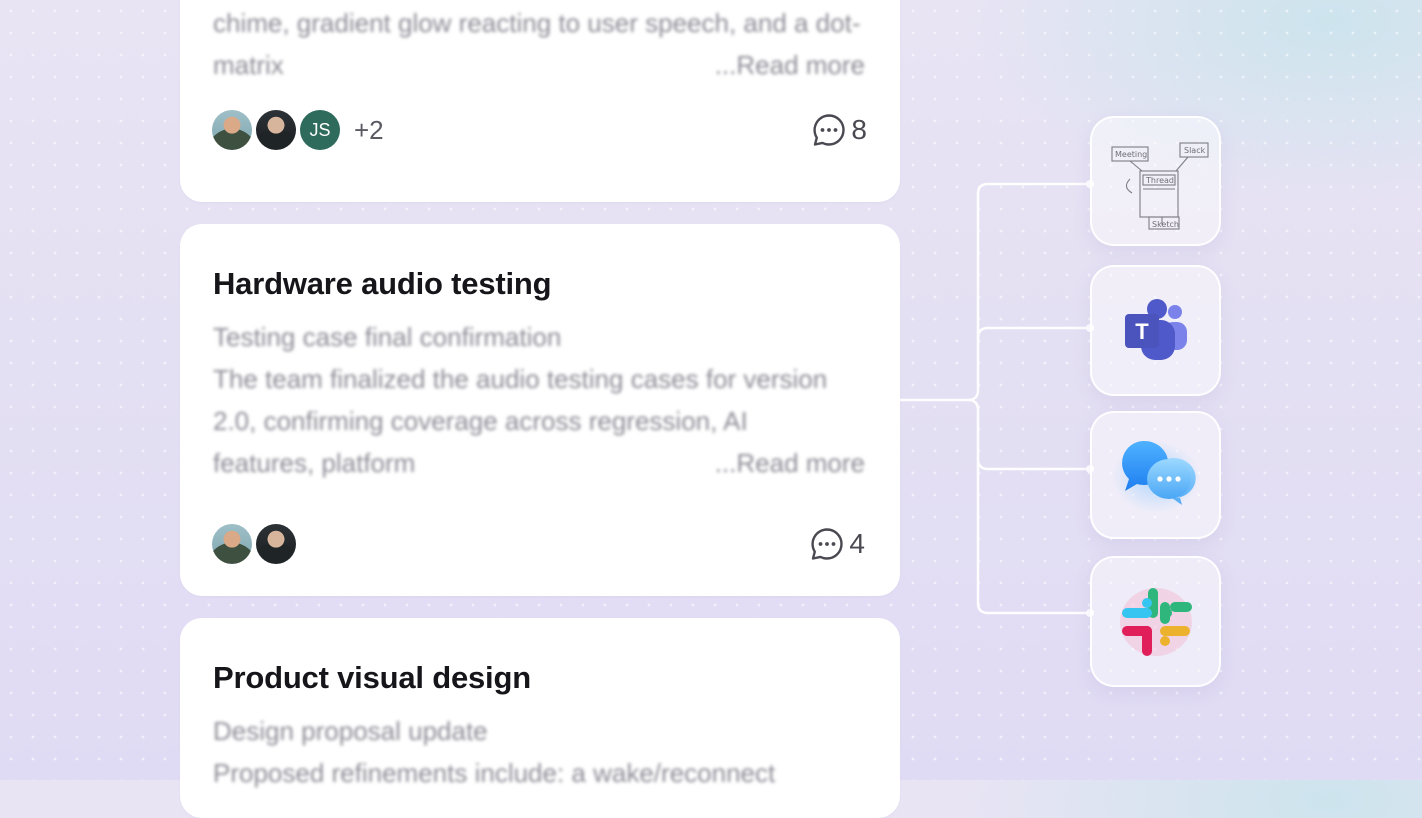 The image size is (1422, 818). What do you see at coordinates (1159, 180) in the screenshot?
I see `sketch-label: Thread` at bounding box center [1159, 180].